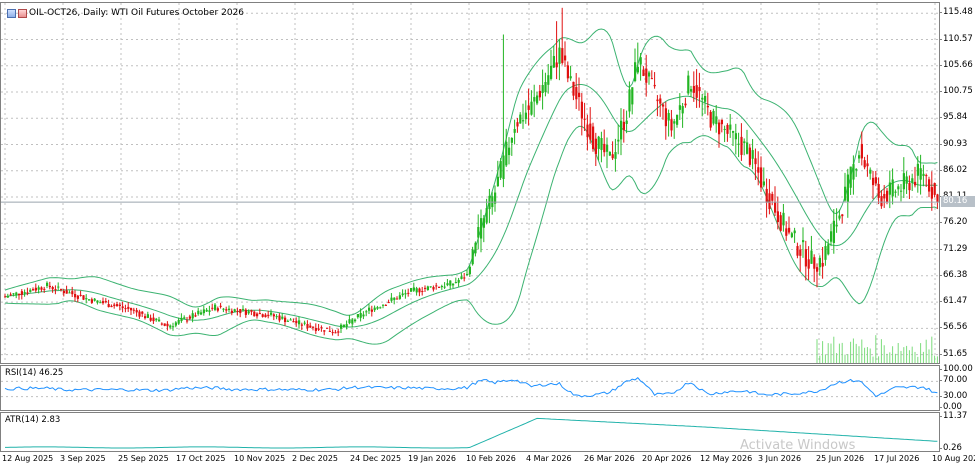 Image resolution: width=975 pixels, height=468 pixels. Describe the element at coordinates (22, 13) in the screenshot. I see `chart-type-icon` at that location.